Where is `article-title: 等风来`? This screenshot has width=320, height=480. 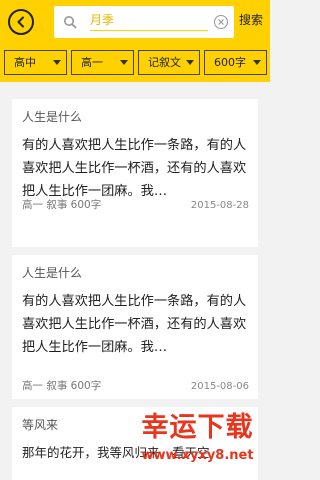 article-title: 等风来 is located at coordinates (40, 425).